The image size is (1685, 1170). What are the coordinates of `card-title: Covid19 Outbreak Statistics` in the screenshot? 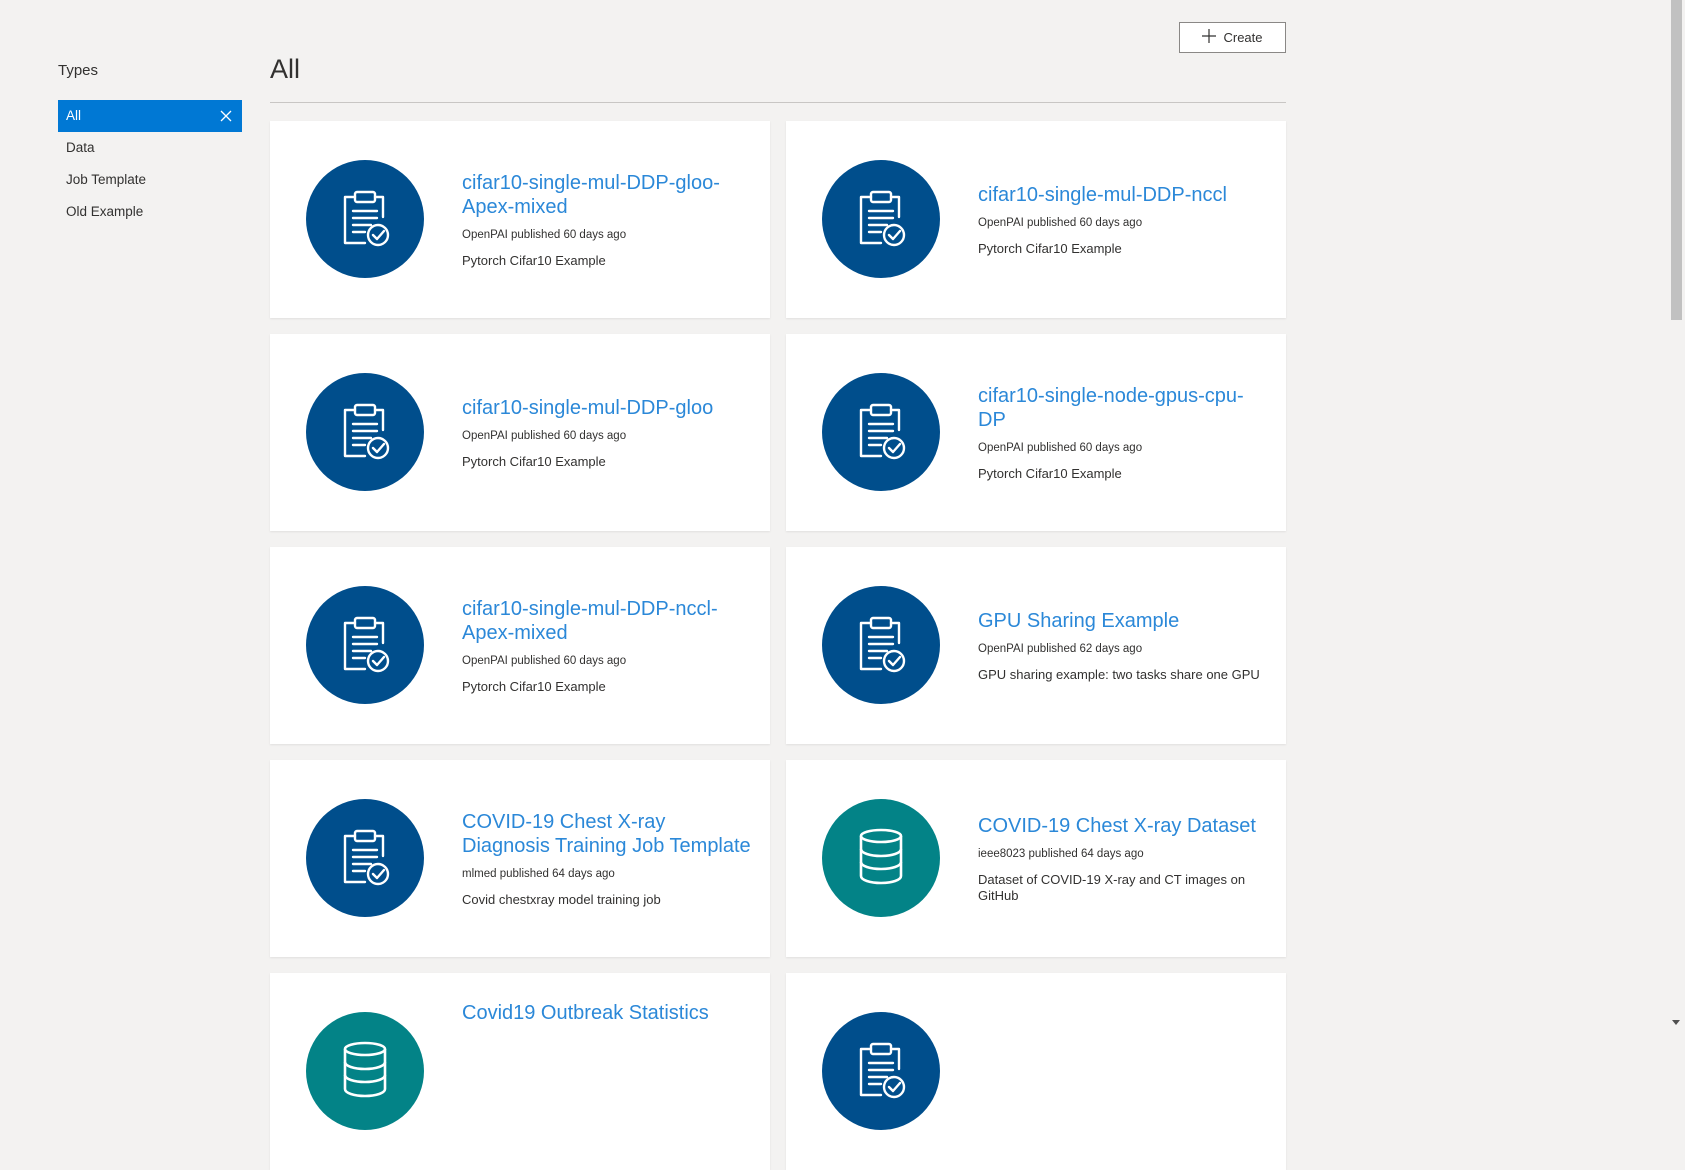 It's located at (608, 1013).